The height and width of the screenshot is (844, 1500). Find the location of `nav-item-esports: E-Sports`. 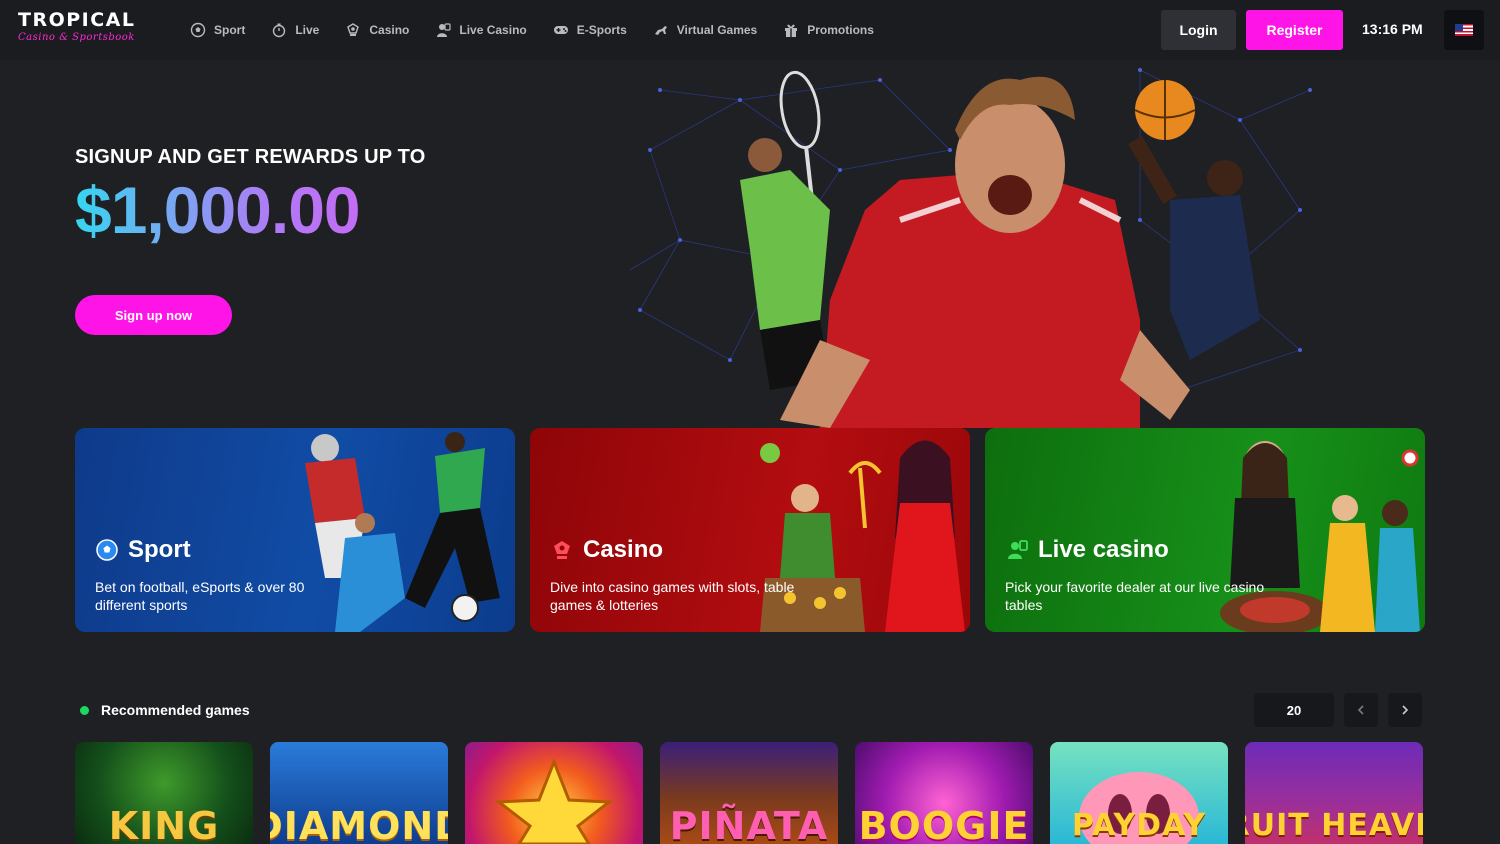

nav-item-esports: E-Sports is located at coordinates (590, 30).